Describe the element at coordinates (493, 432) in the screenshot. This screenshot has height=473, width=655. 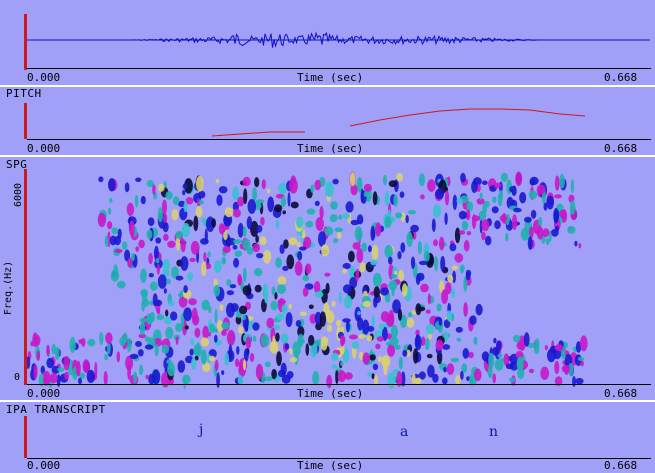
I see `ipa-segment: n` at that location.